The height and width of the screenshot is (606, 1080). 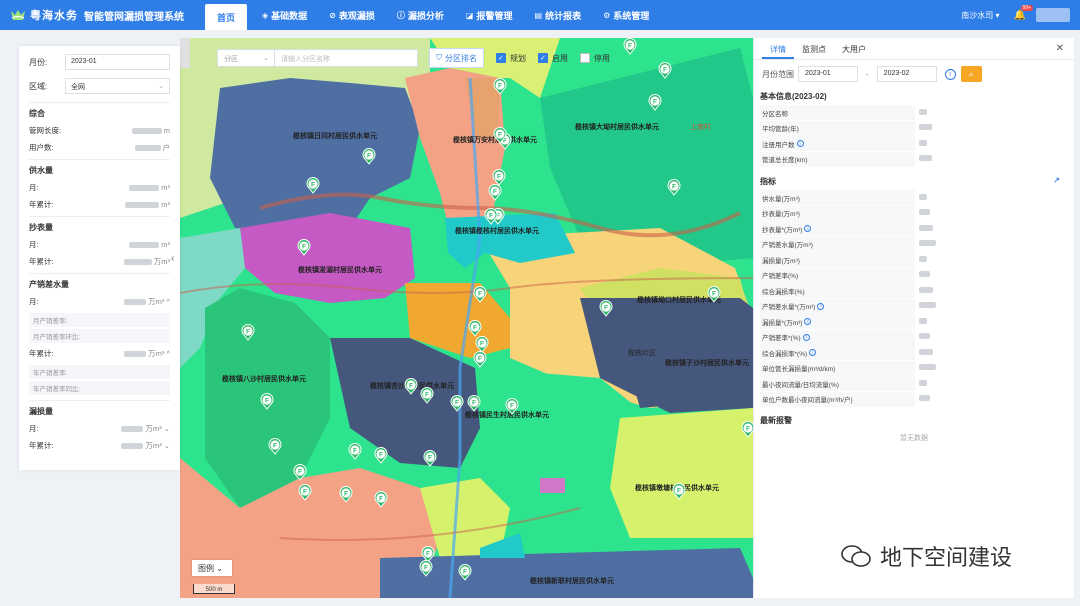 I want to click on map-toolbar: 分区 ⌄ 请输入分区名称 ⛉ 分区排名 ✓ 规划 ✓ 启用 停用, so click(x=413, y=58).